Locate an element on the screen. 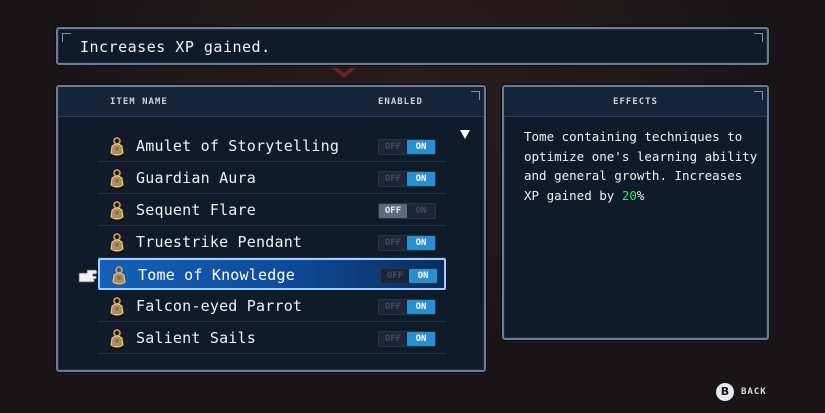 Image resolution: width=825 pixels, height=413 pixels. item-name: Guardian Aura is located at coordinates (196, 178).